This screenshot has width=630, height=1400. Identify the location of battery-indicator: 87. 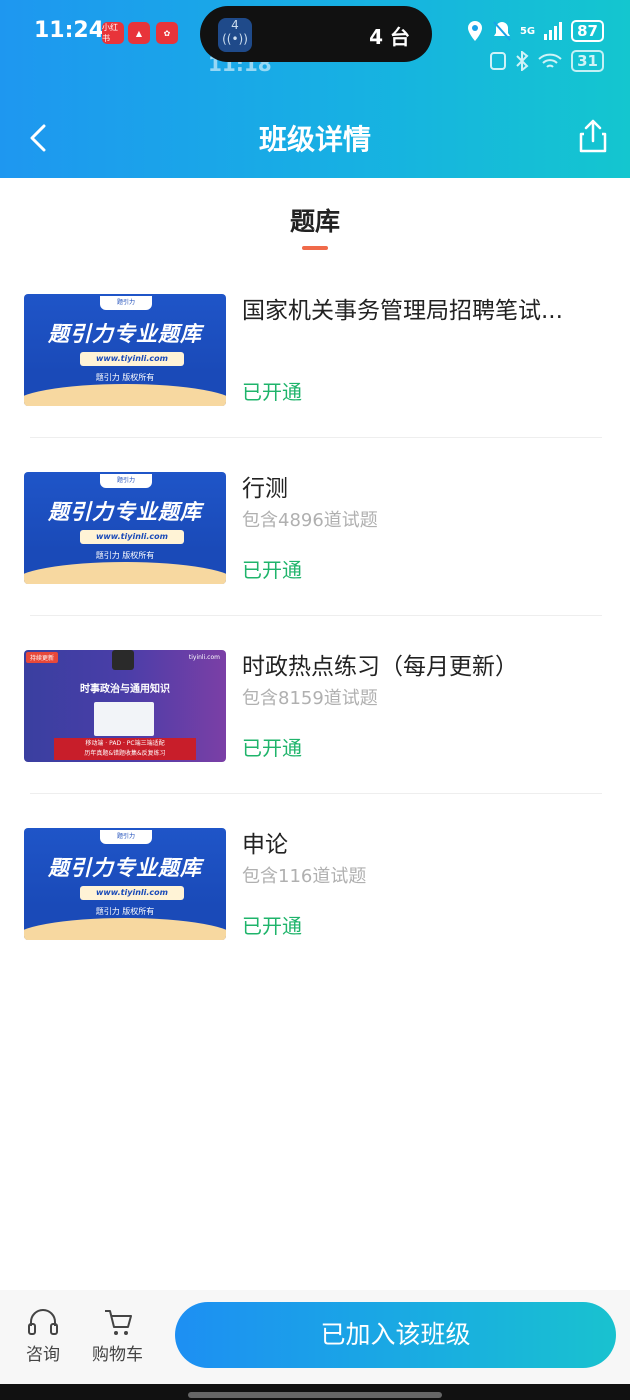
(587, 31).